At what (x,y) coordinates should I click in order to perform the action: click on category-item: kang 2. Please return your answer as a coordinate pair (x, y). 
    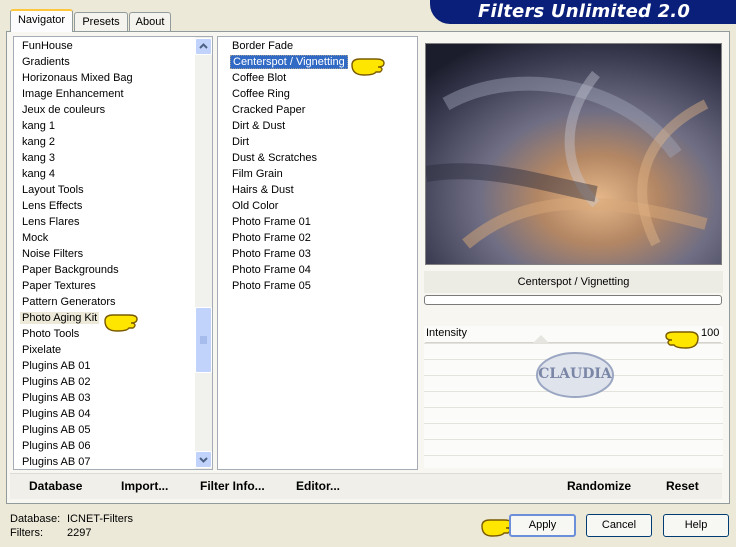
    Looking at the image, I should click on (104, 142).